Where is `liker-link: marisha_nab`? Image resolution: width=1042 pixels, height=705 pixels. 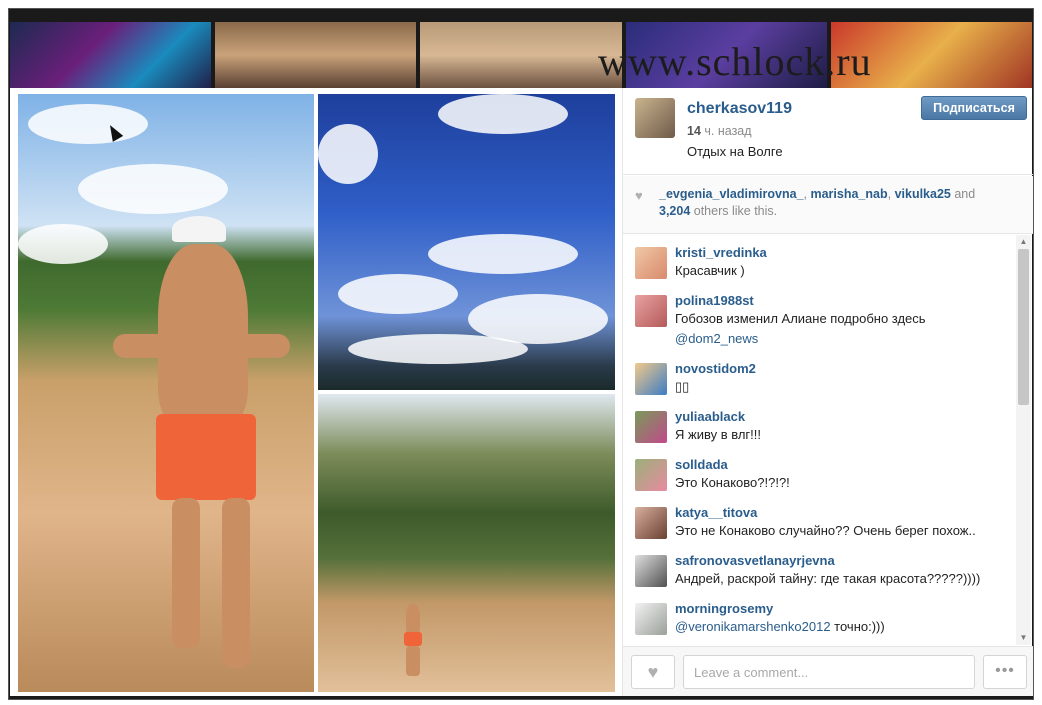
liker-link: marisha_nab is located at coordinates (848, 194).